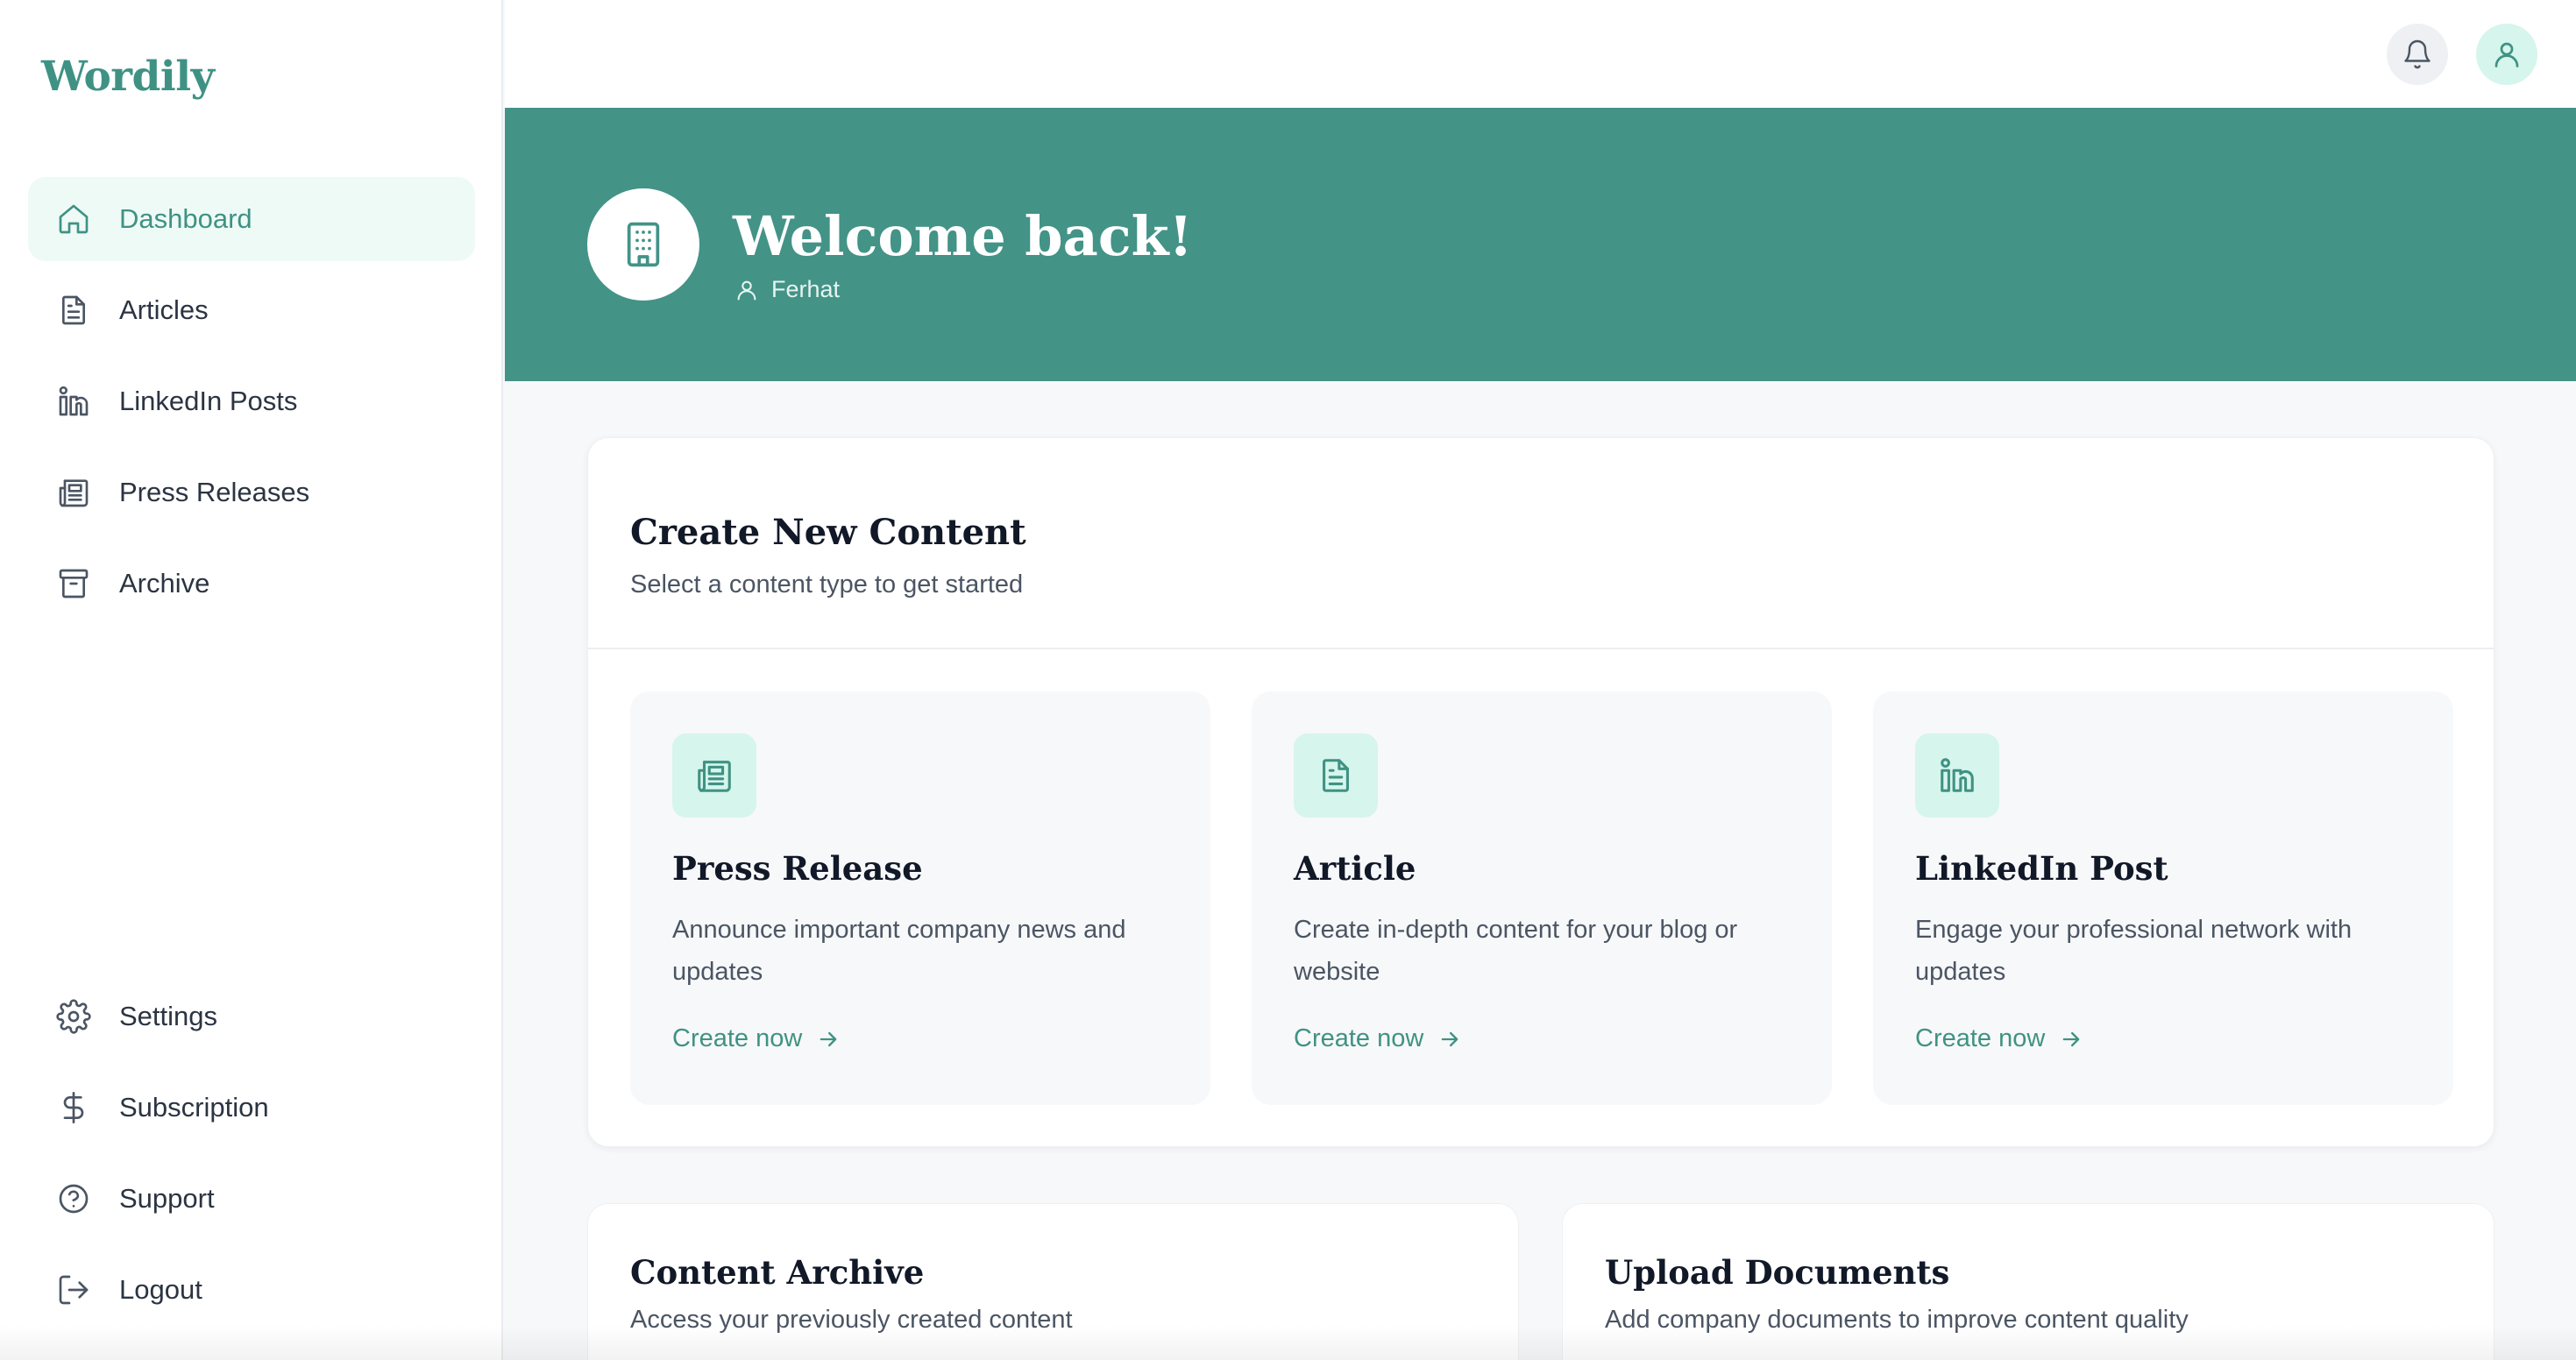  What do you see at coordinates (1541, 648) in the screenshot?
I see `divider` at bounding box center [1541, 648].